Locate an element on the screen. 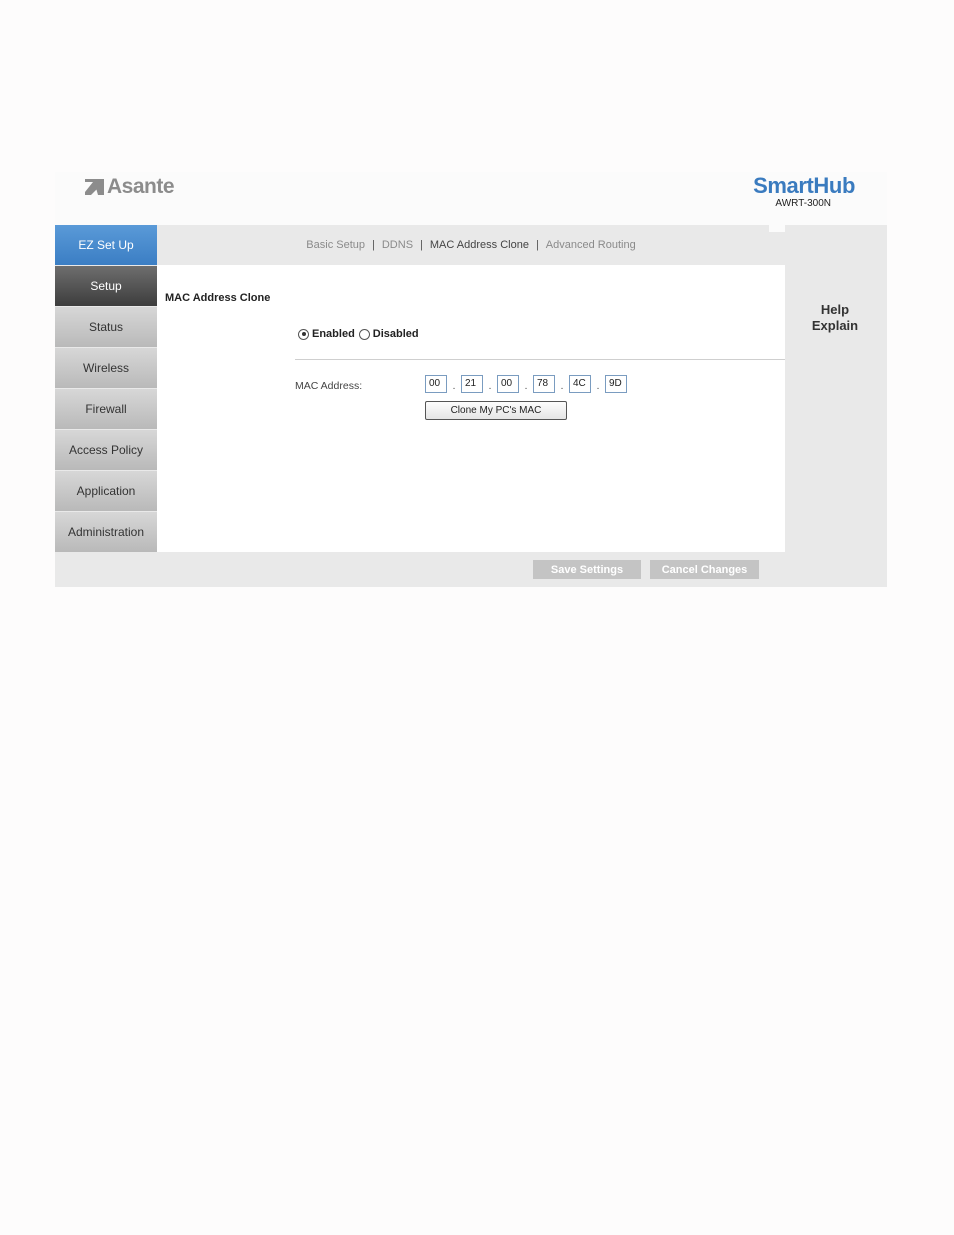  product-title: SmartHub is located at coordinates (804, 185).